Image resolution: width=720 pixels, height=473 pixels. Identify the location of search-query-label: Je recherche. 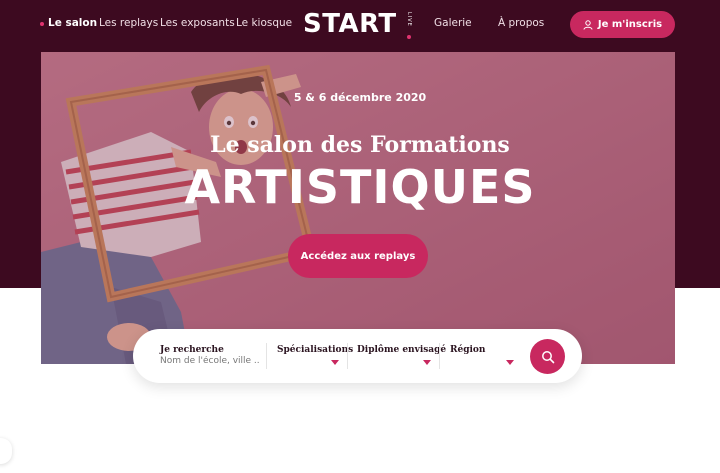
(192, 350).